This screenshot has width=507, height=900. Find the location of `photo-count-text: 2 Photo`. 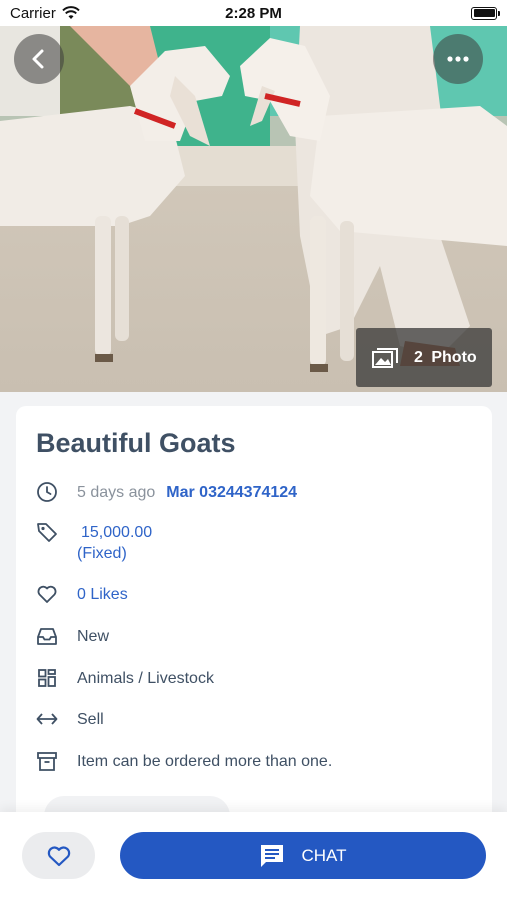

photo-count-text: 2 Photo is located at coordinates (445, 358).